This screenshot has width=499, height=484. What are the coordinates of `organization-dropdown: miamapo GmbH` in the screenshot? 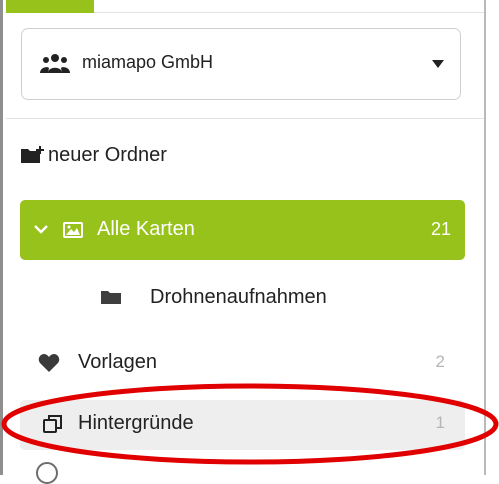 It's located at (241, 64).